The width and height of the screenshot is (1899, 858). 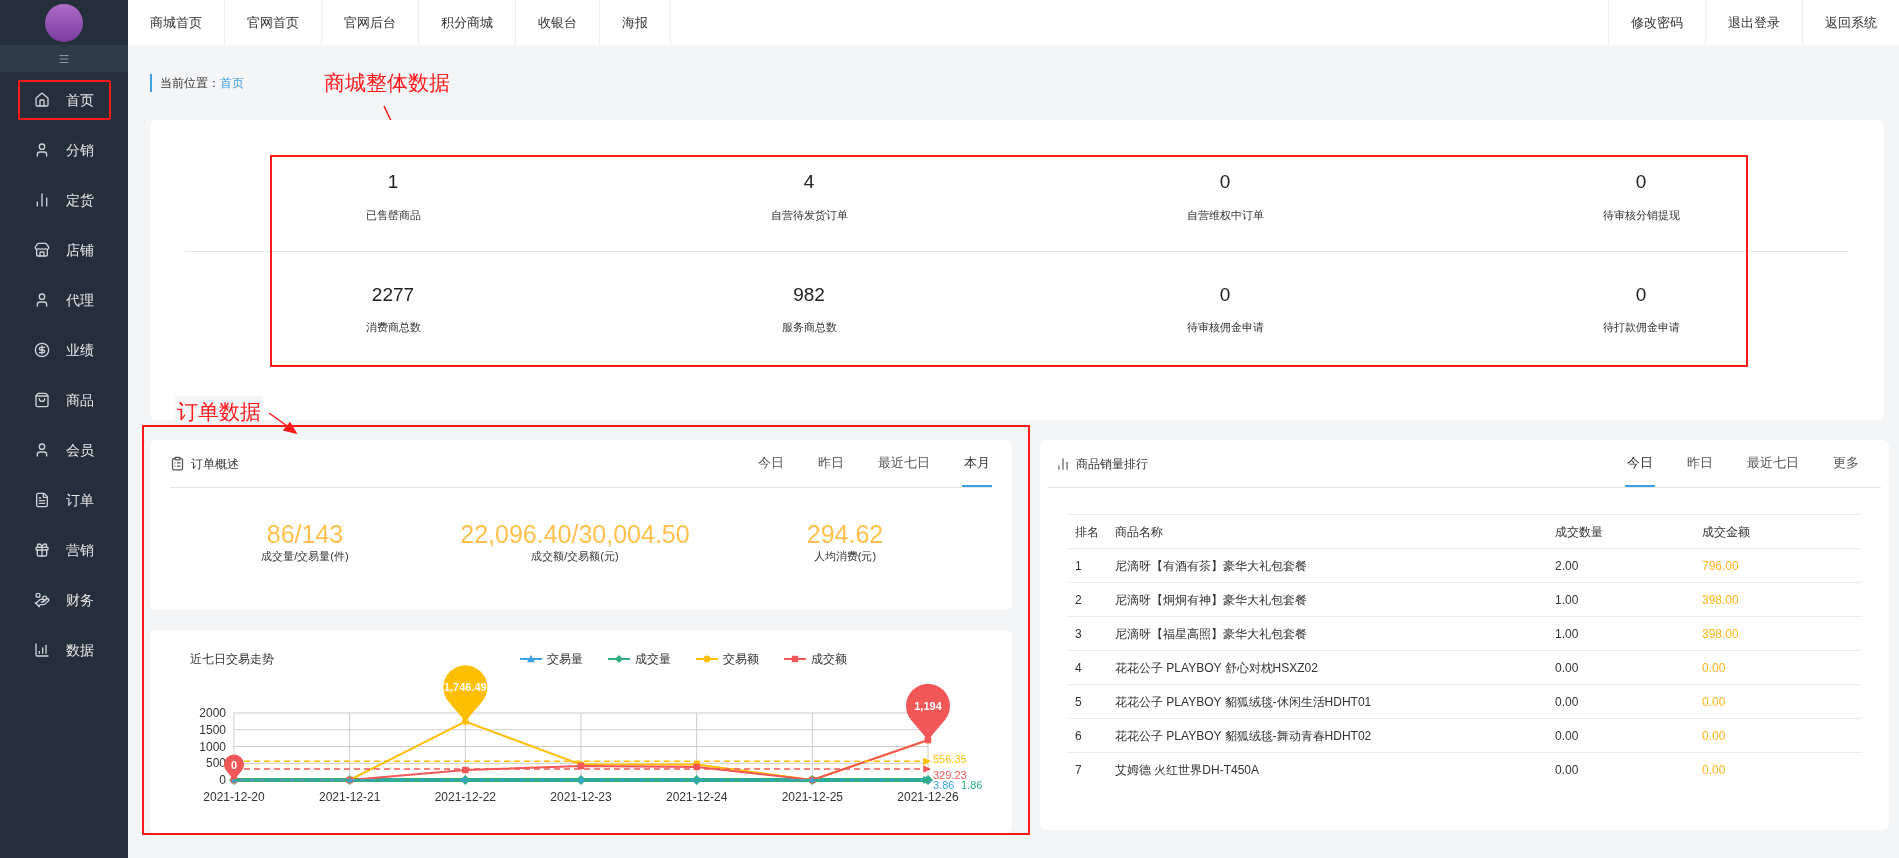 I want to click on table-cell: 1, so click(x=1087, y=565).